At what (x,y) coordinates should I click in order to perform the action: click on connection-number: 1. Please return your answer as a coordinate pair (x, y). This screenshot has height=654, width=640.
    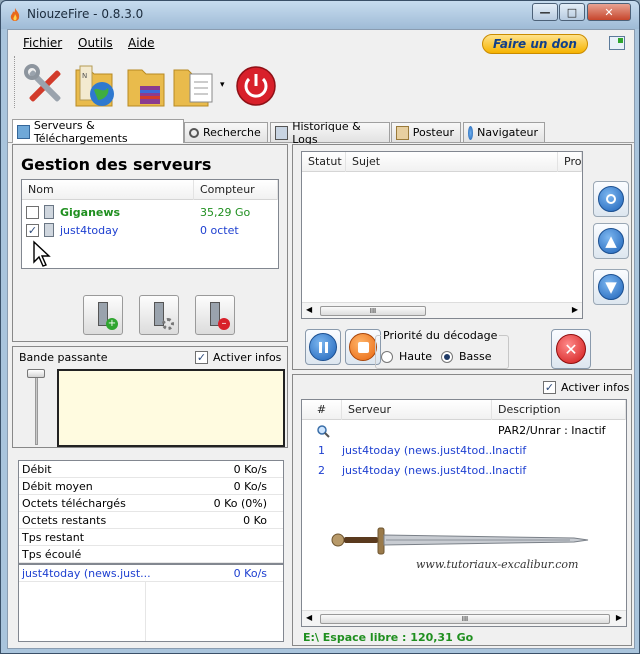
    Looking at the image, I should click on (321, 450).